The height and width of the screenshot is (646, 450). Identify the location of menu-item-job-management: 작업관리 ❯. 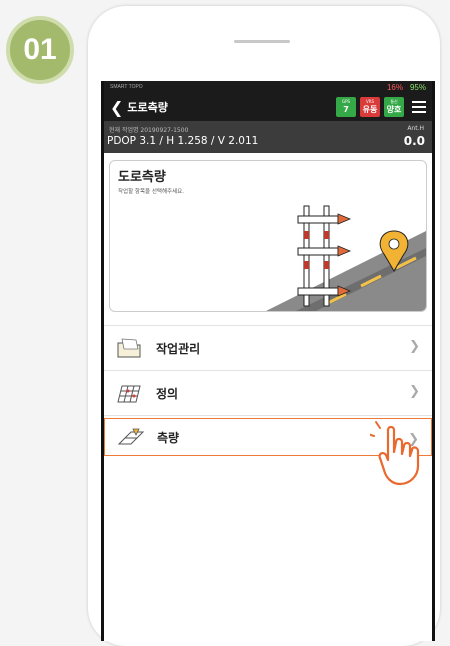
(268, 348).